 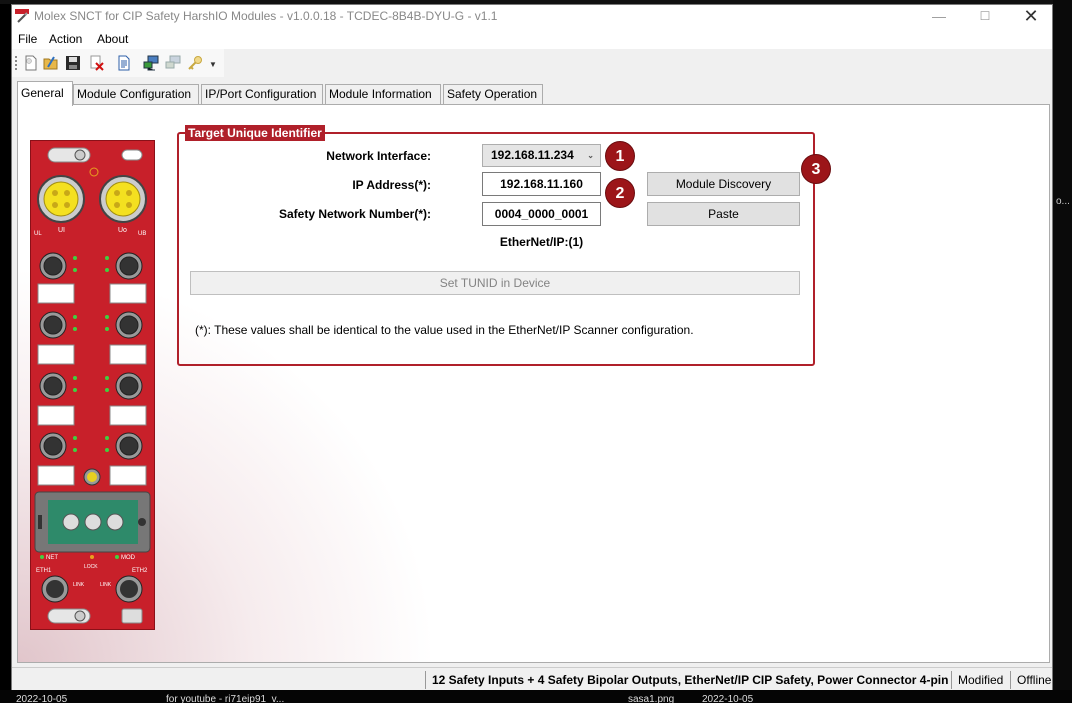 I want to click on desktop-text: sasa1.png, so click(x=651, y=698).